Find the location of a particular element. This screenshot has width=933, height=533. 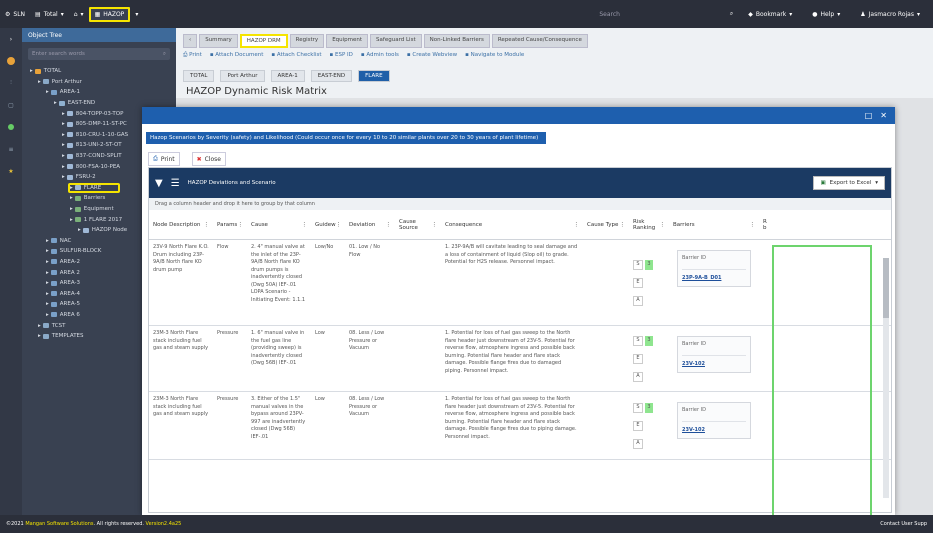

toolbar-attach-document: ▪ Attach Document is located at coordinates (237, 55).